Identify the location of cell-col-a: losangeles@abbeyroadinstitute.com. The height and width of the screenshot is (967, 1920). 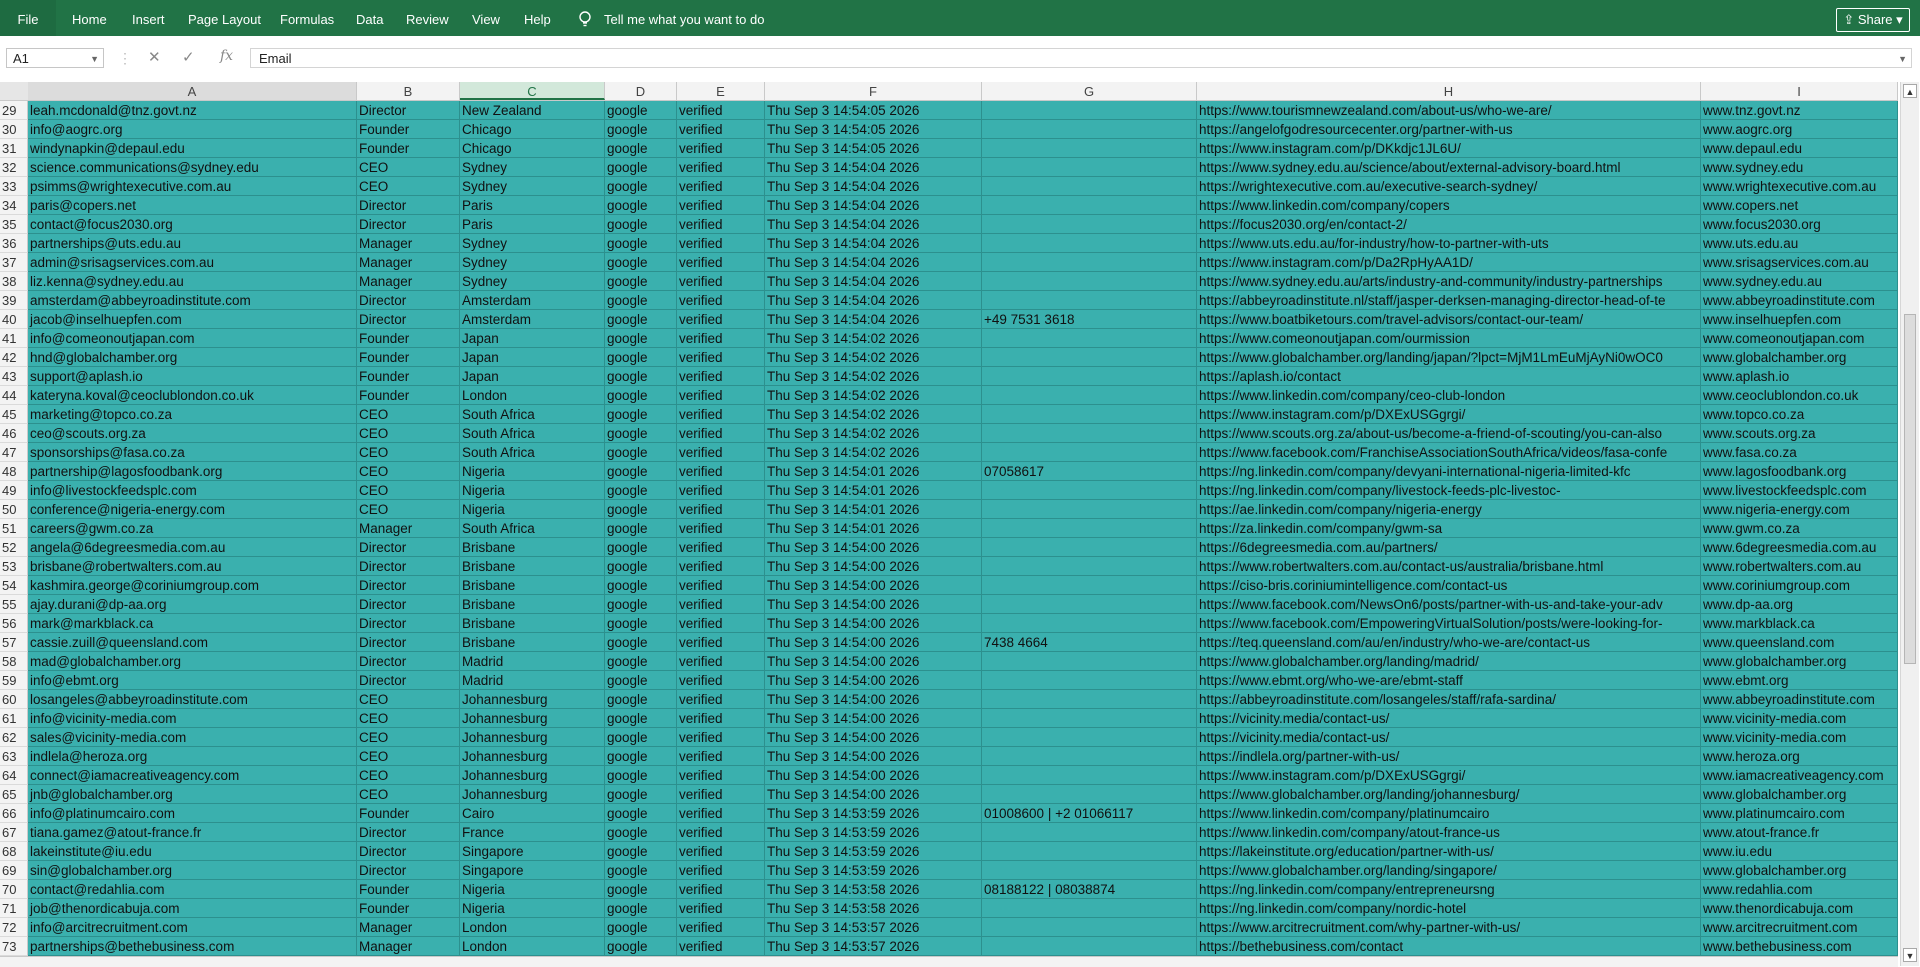
(192, 699).